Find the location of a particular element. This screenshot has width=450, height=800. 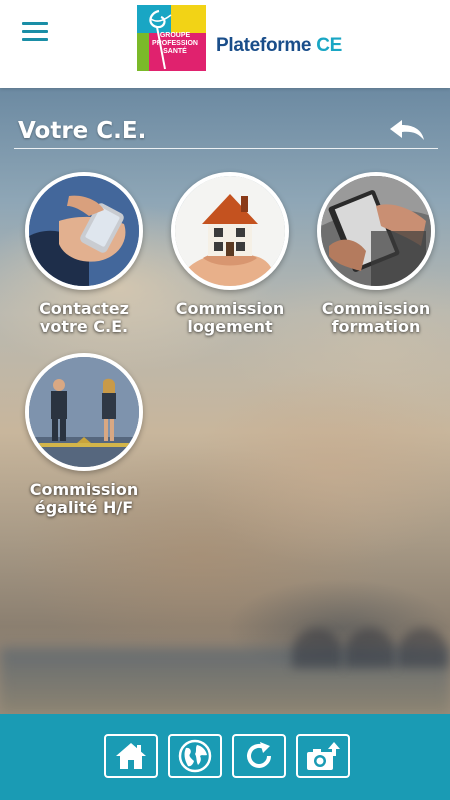

app-header: GROUPE PROFESSION SANTÉ Plateforme CE is located at coordinates (225, 44).